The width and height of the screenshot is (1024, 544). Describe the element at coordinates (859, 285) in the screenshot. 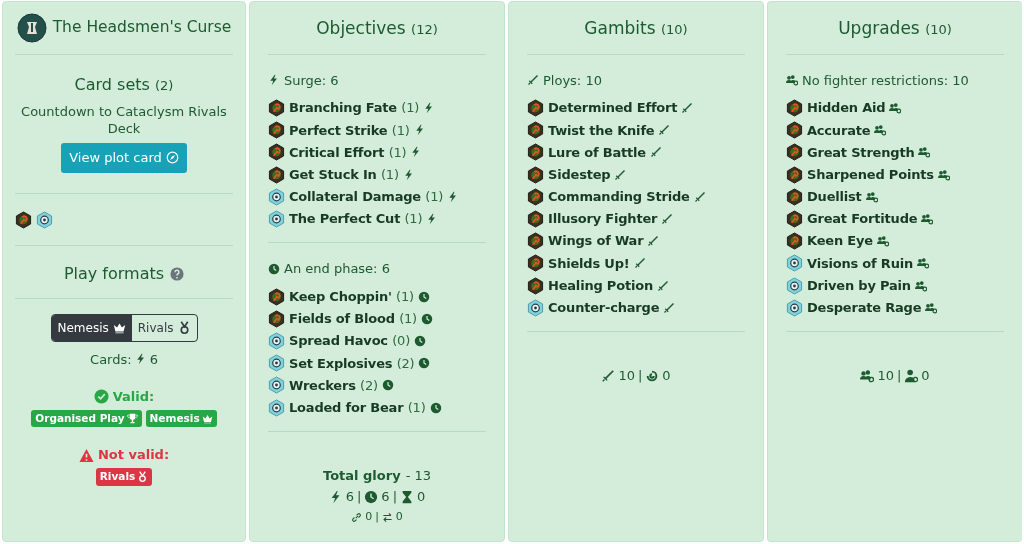

I see `card-name: Driven by Pain` at that location.